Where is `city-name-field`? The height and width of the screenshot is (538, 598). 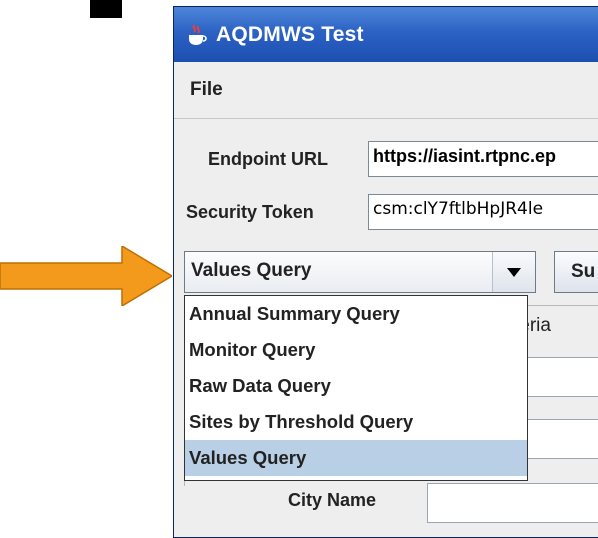 city-name-field is located at coordinates (512, 503).